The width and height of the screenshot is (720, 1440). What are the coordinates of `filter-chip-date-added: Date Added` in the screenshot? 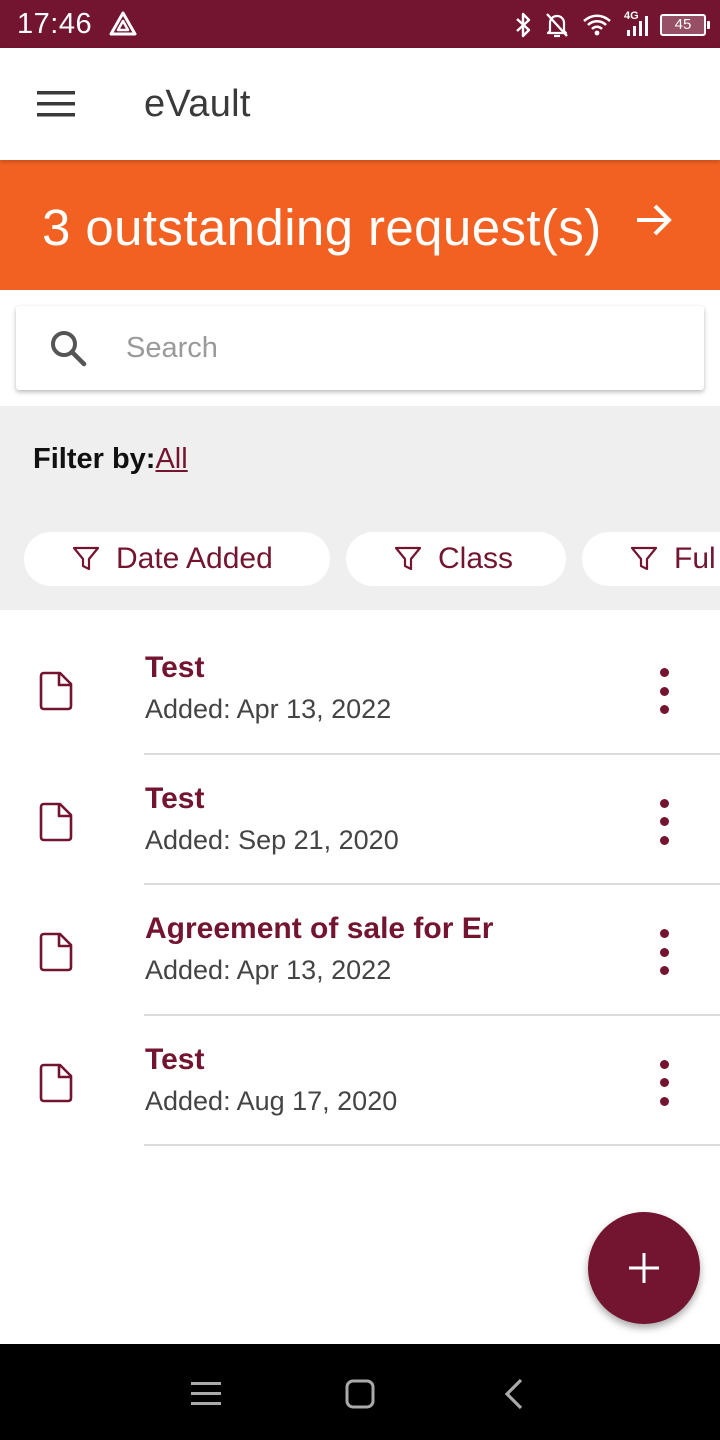 It's located at (177, 559).